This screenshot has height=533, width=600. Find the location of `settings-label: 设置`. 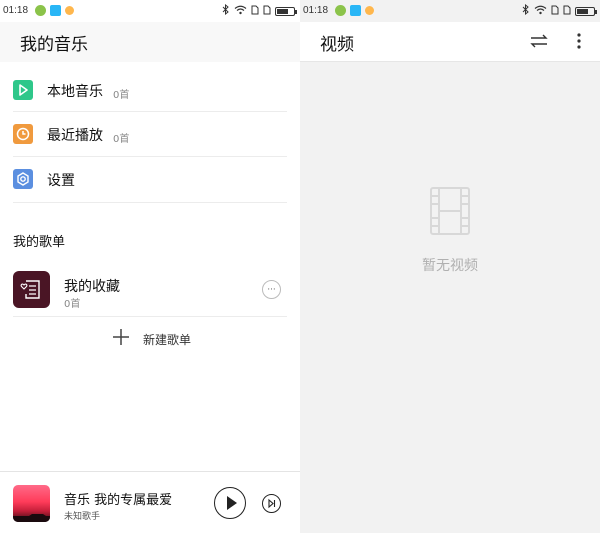

settings-label: 设置 is located at coordinates (61, 181).